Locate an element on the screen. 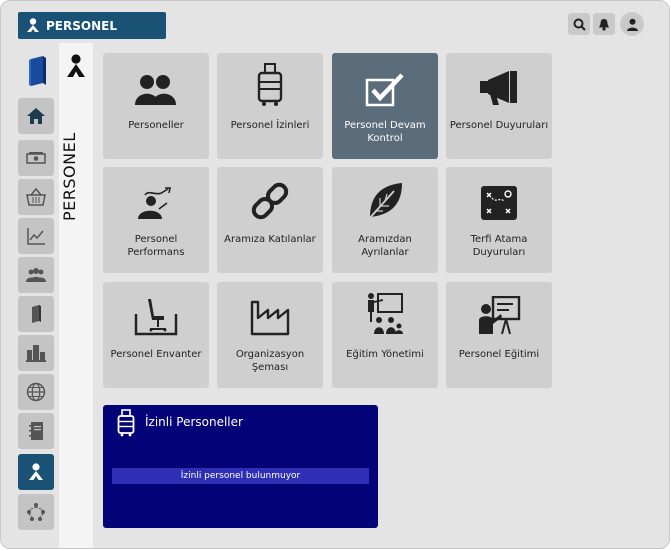 The width and height of the screenshot is (671, 550). globe-icon is located at coordinates (36, 392).